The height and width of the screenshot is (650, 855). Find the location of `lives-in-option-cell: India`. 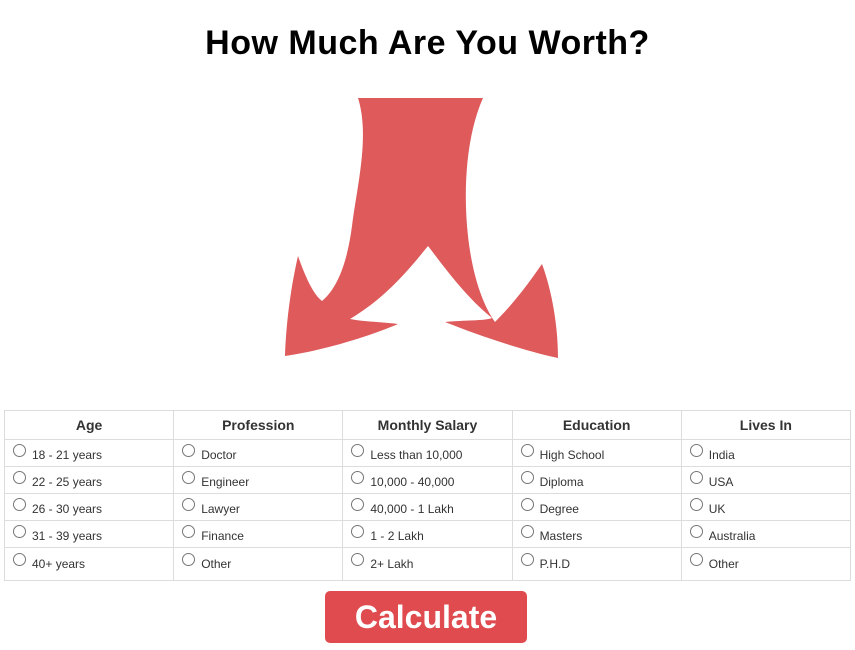

lives-in-option-cell: India is located at coordinates (766, 453).